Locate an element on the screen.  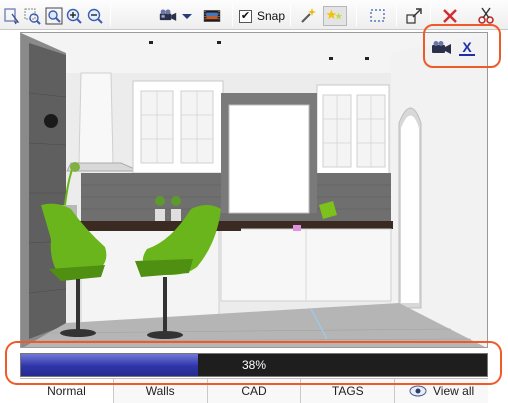
tab-cad: CAD is located at coordinates (254, 391).